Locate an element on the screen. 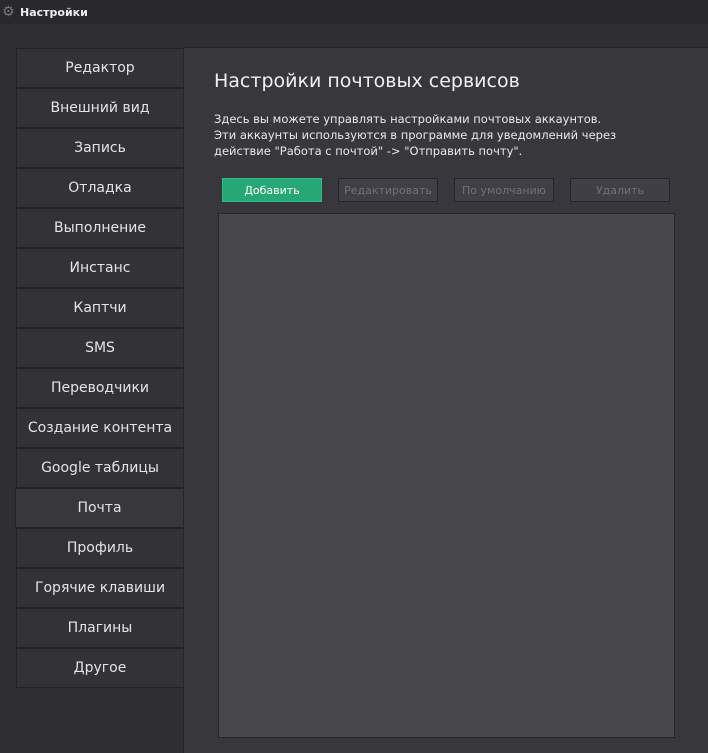 This screenshot has width=708, height=753. page-title: Настройки почтовых сервисов is located at coordinates (367, 81).